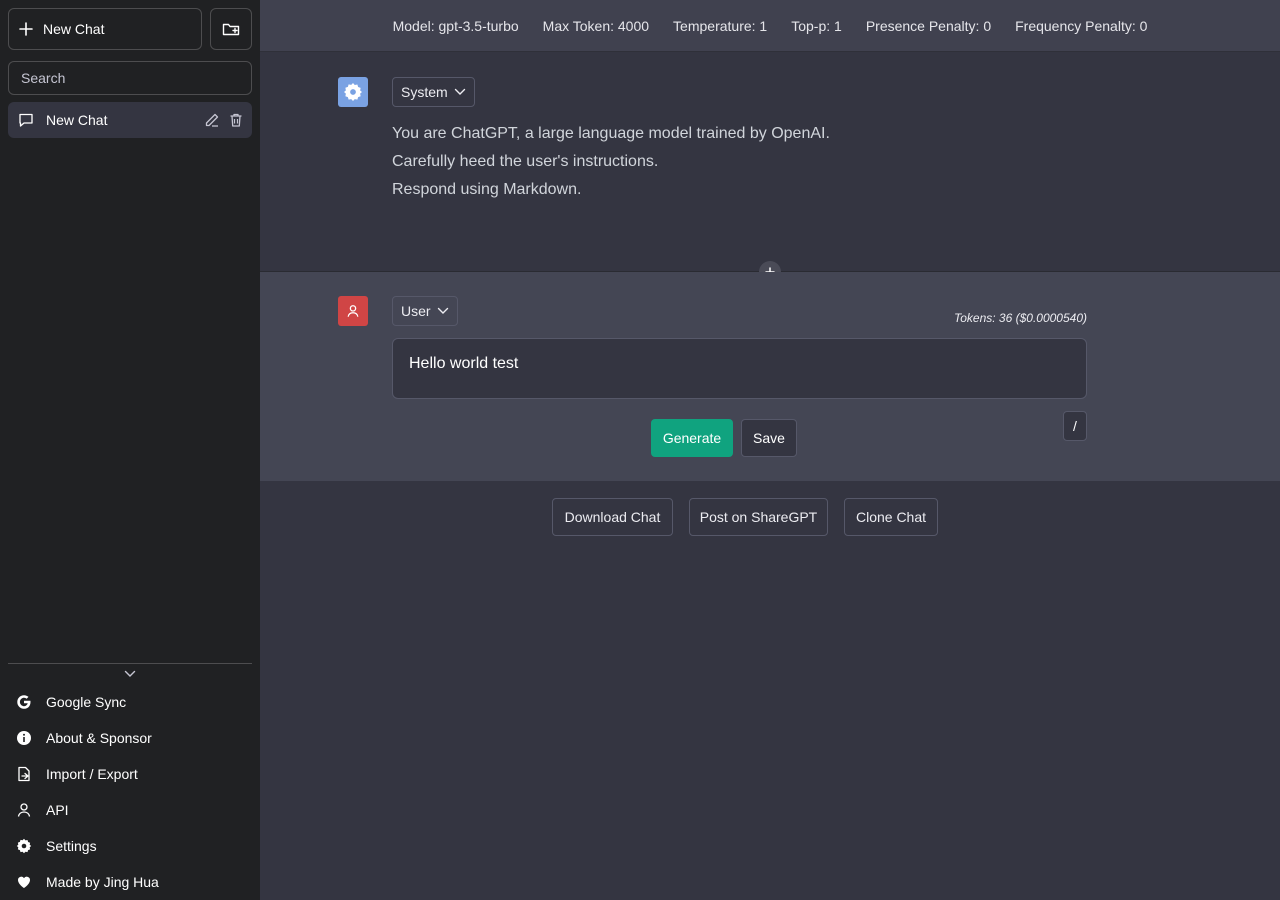 This screenshot has width=1280, height=900. What do you see at coordinates (57, 810) in the screenshot?
I see `menu-label: API` at bounding box center [57, 810].